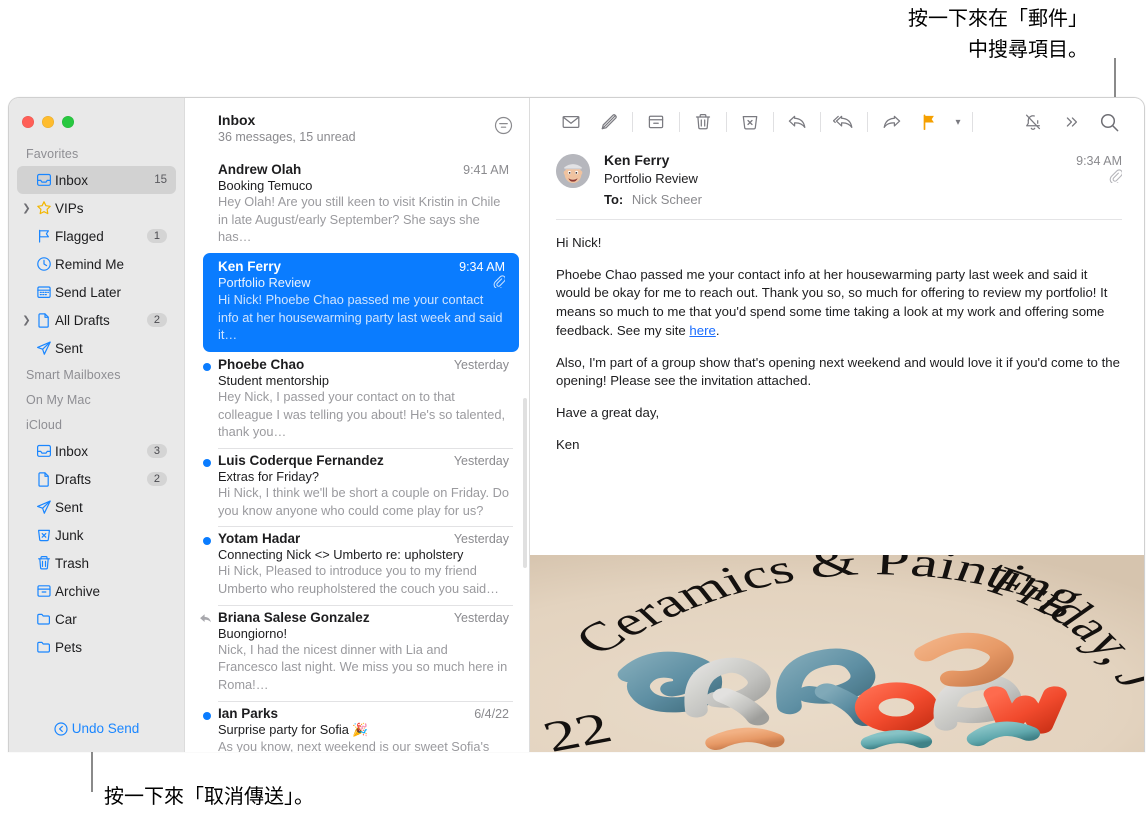 This screenshot has height=819, width=1146. Describe the element at coordinates (105, 728) in the screenshot. I see `undo-send-label: Undo Send` at that location.